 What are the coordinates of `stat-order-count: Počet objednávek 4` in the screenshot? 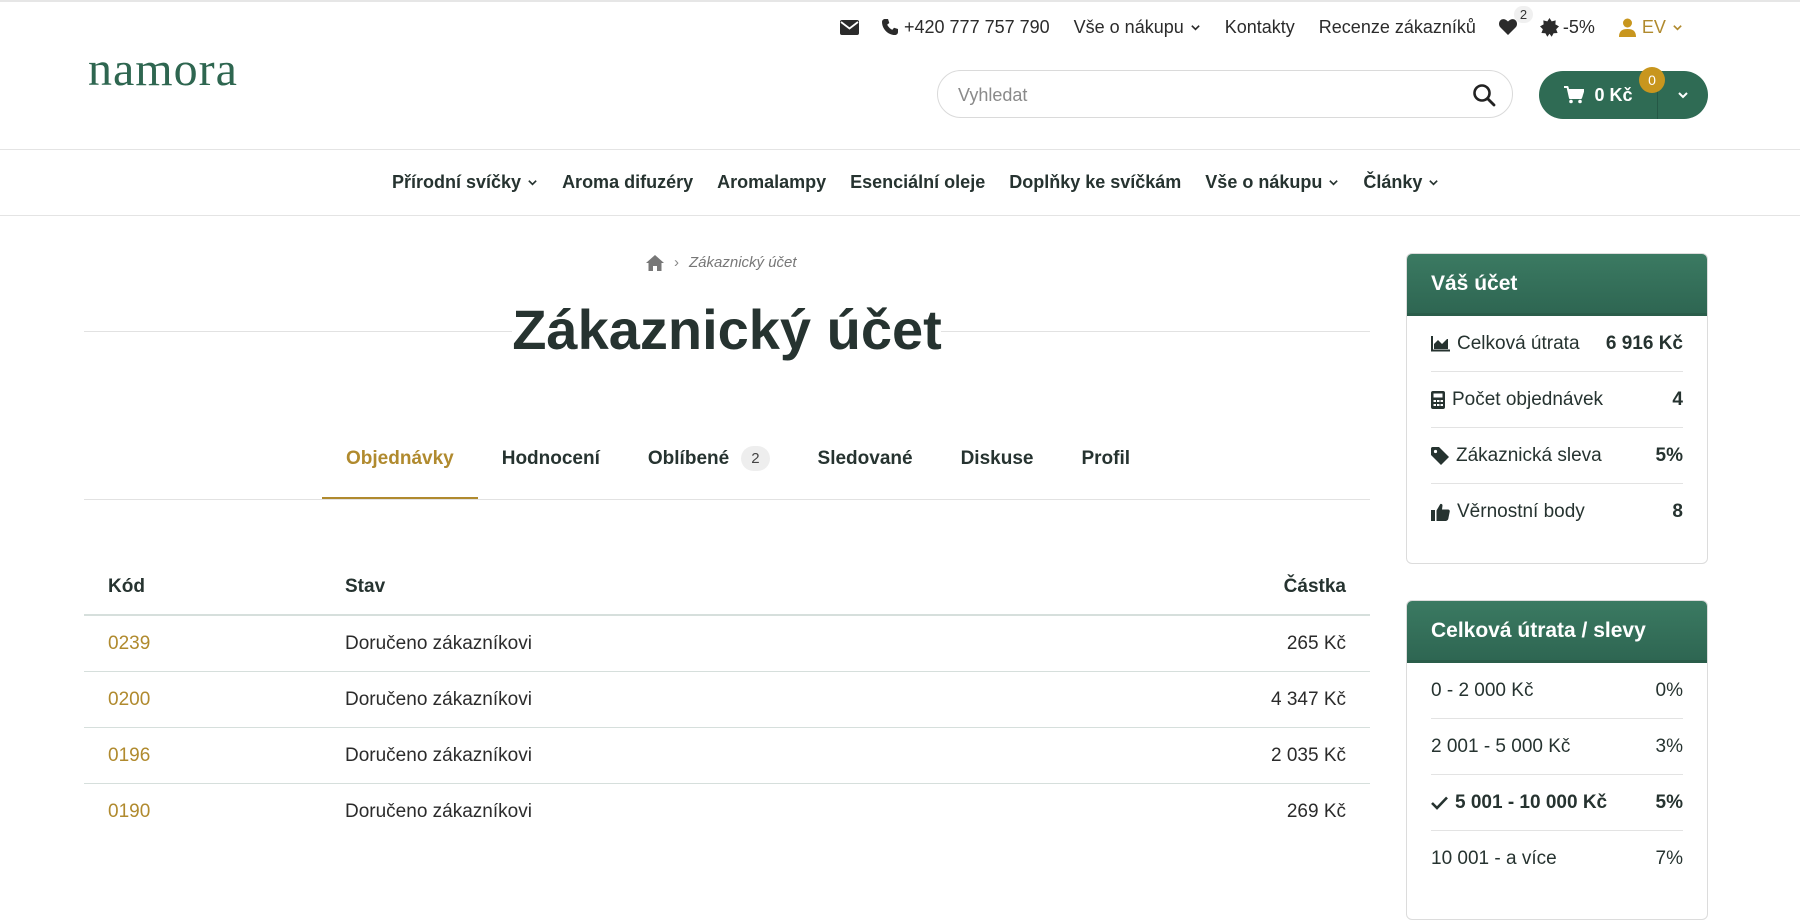 It's located at (1557, 400).